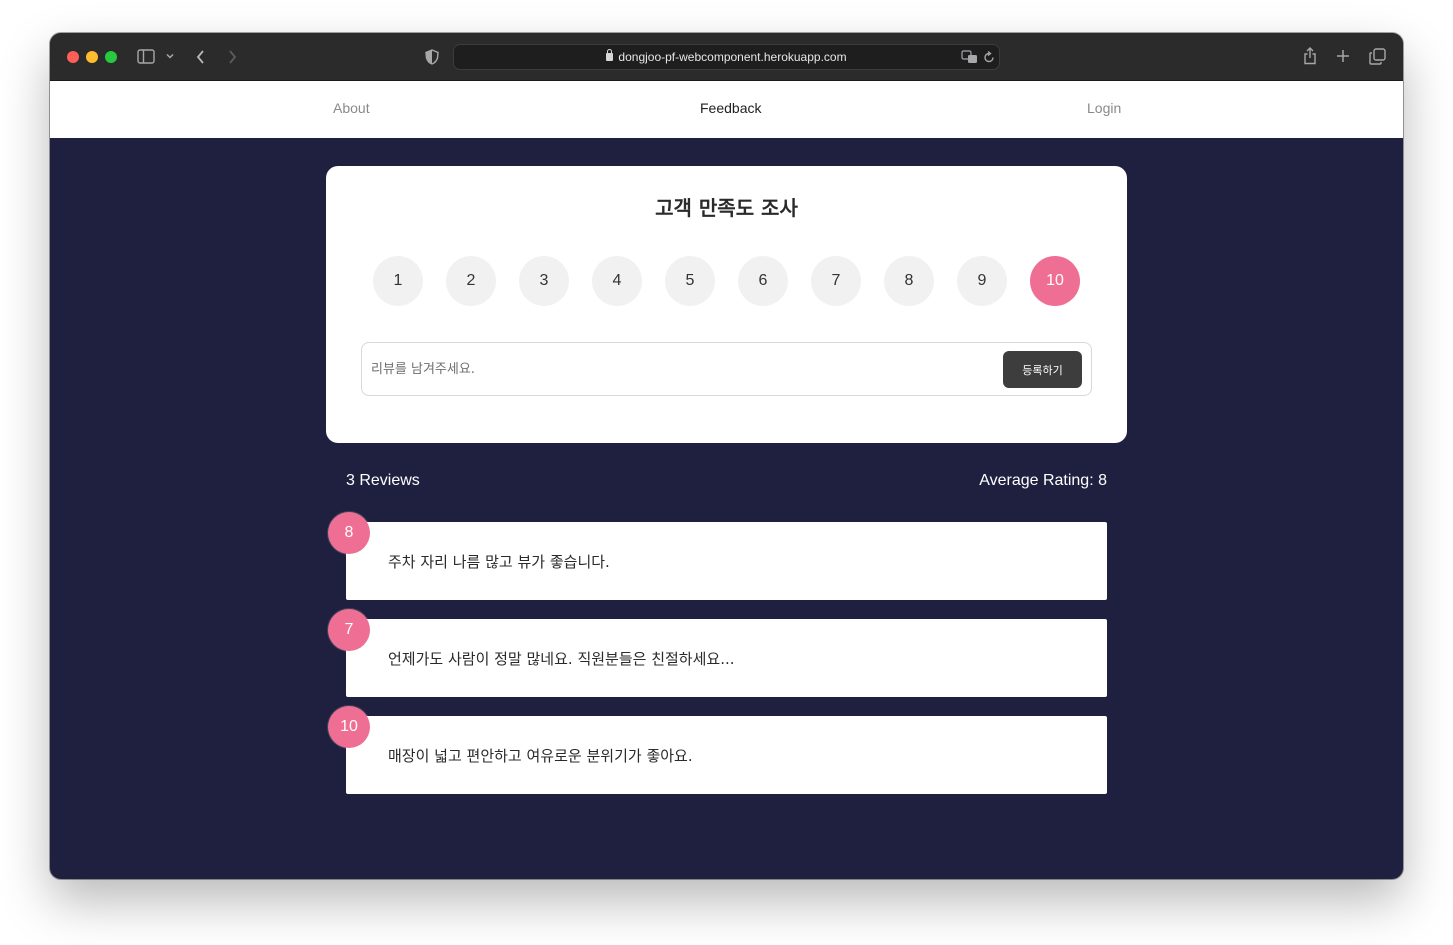 The image size is (1453, 945). Describe the element at coordinates (544, 281) in the screenshot. I see `rating-button-3: 3` at that location.